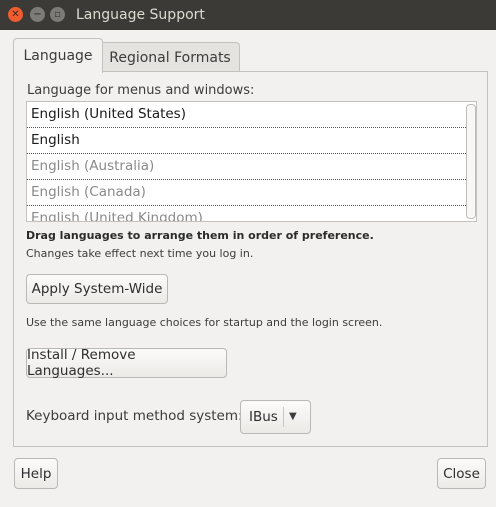 The image size is (496, 507). Describe the element at coordinates (58, 55) in the screenshot. I see `tab-language: Language` at that location.